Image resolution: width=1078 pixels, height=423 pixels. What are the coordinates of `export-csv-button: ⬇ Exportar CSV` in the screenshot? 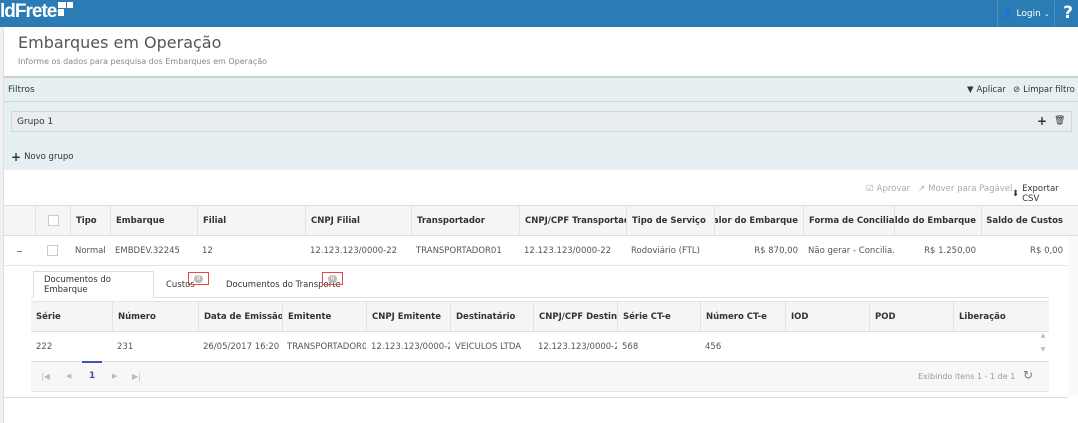 It's located at (1045, 194).